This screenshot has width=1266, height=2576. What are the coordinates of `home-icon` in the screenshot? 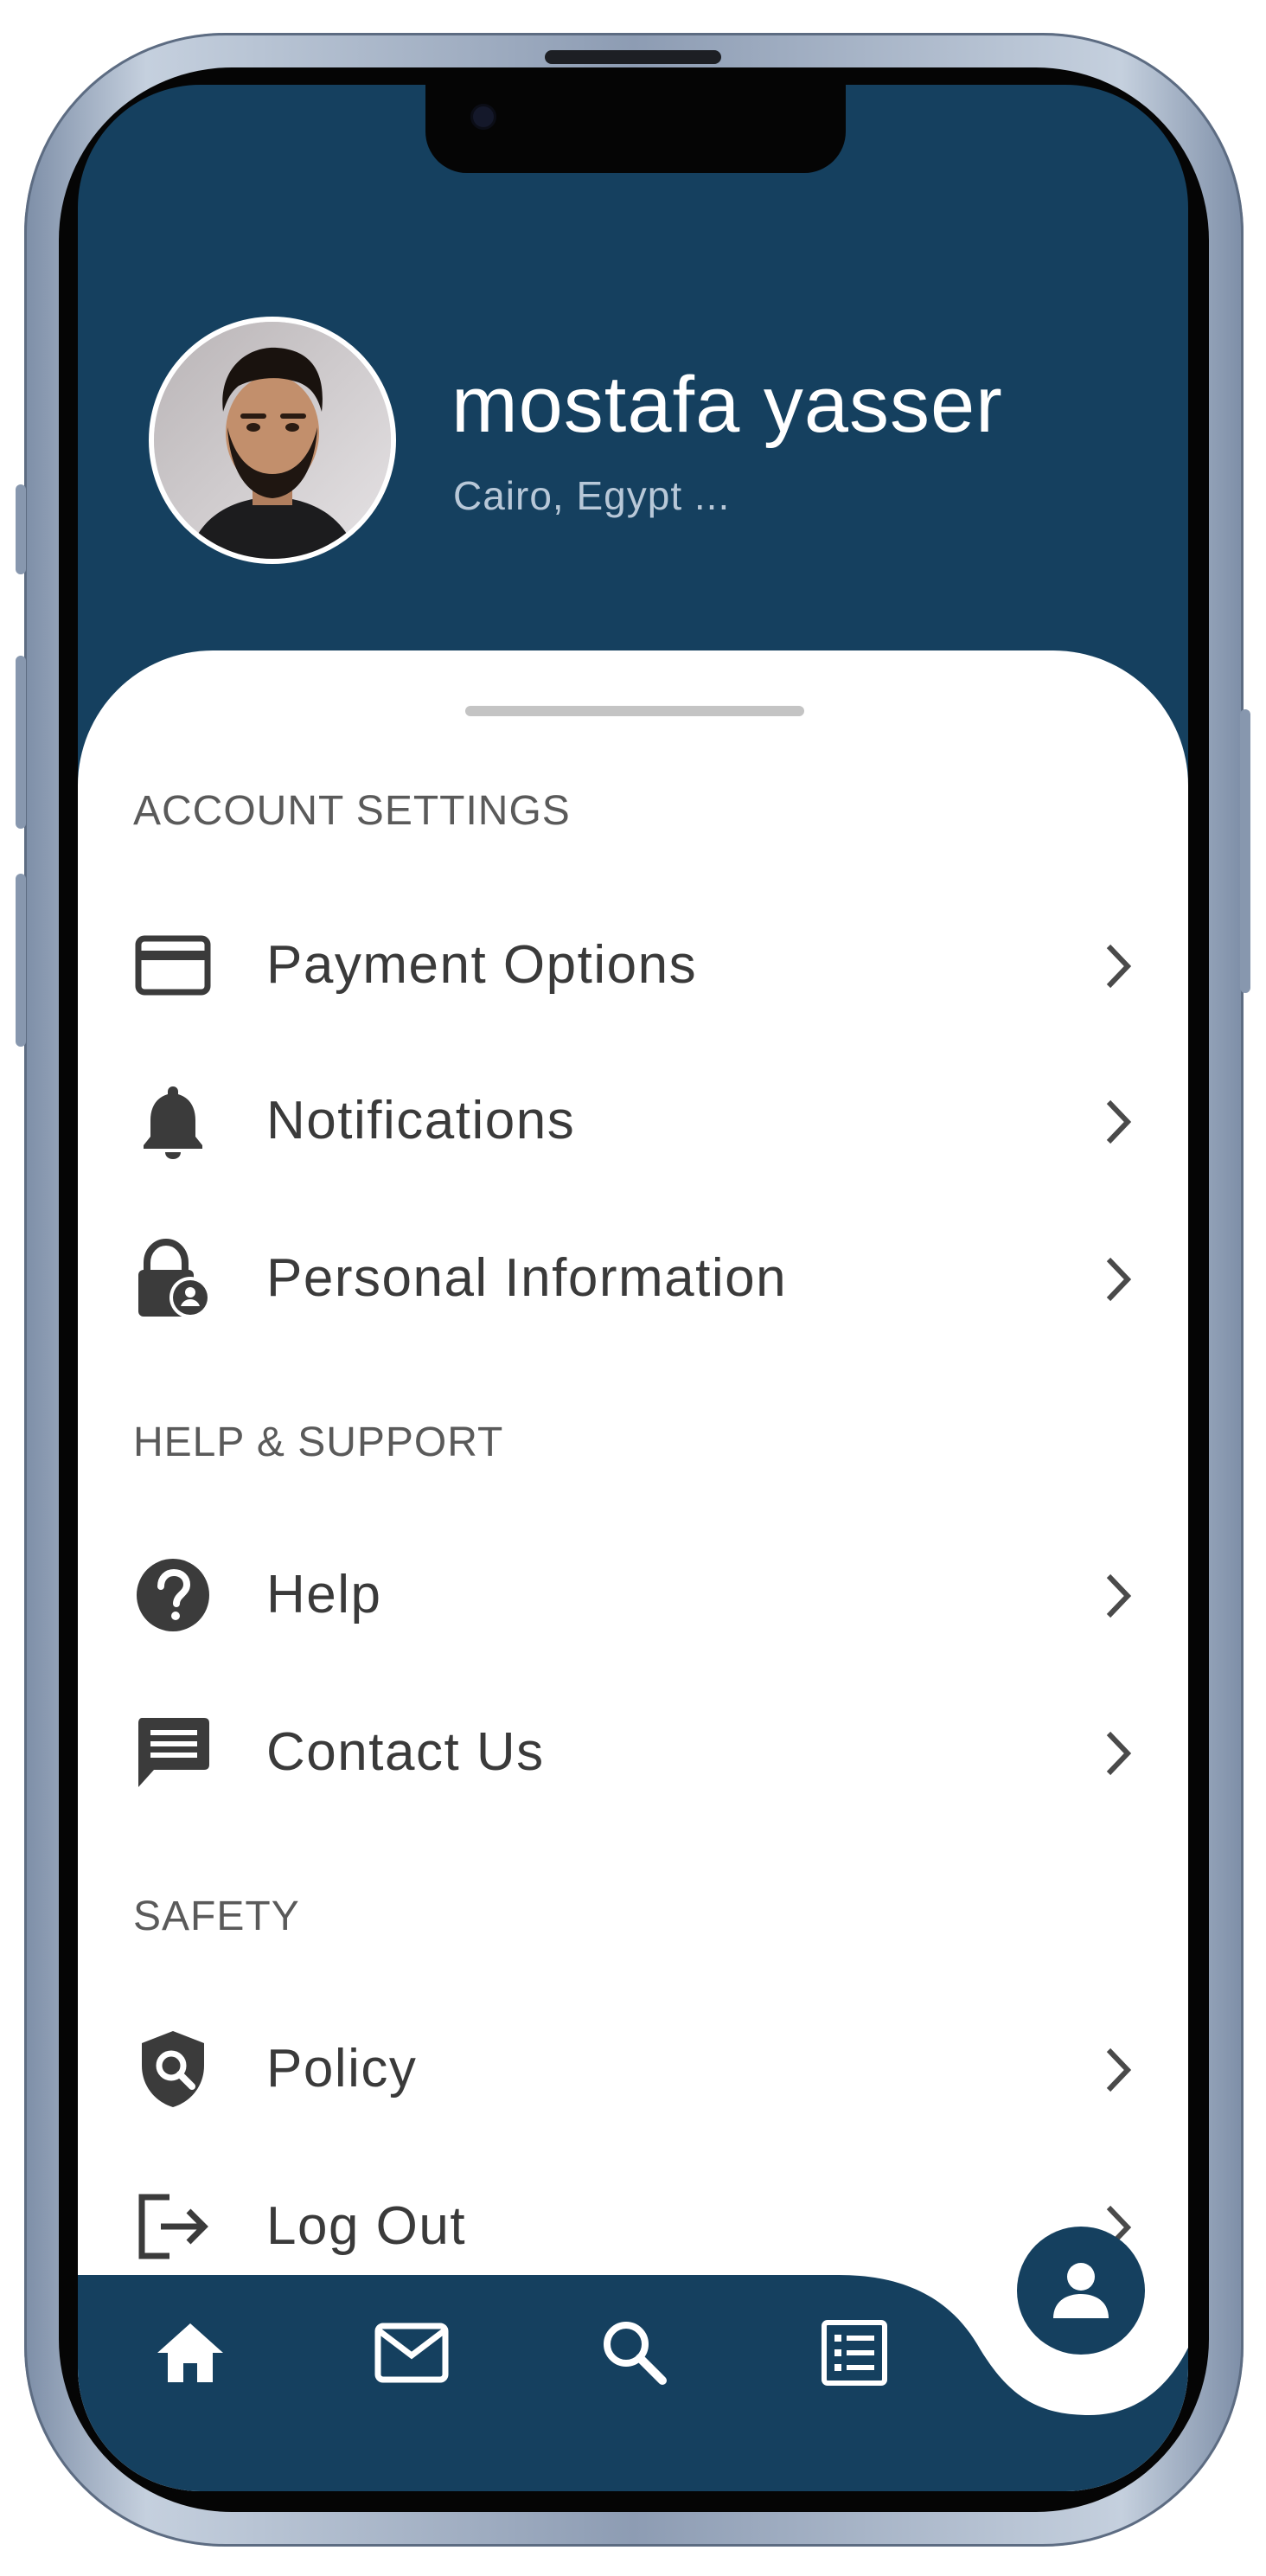 It's located at (190, 2352).